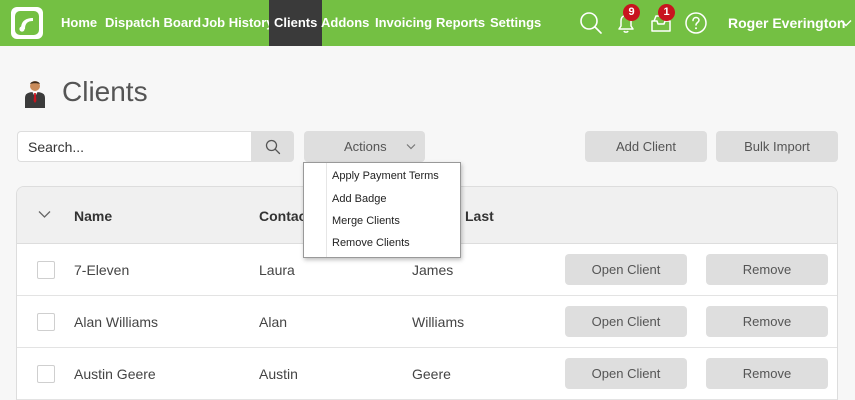  Describe the element at coordinates (115, 374) in the screenshot. I see `client-name: Austin Geere` at that location.